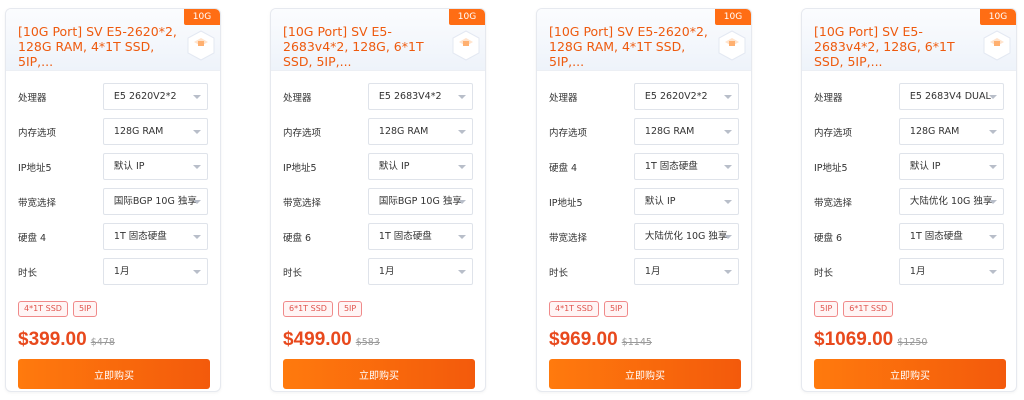 This screenshot has height=400, width=1024. What do you see at coordinates (644, 306) in the screenshot?
I see `feature-badges: 4*1T SSD 5IP` at bounding box center [644, 306].